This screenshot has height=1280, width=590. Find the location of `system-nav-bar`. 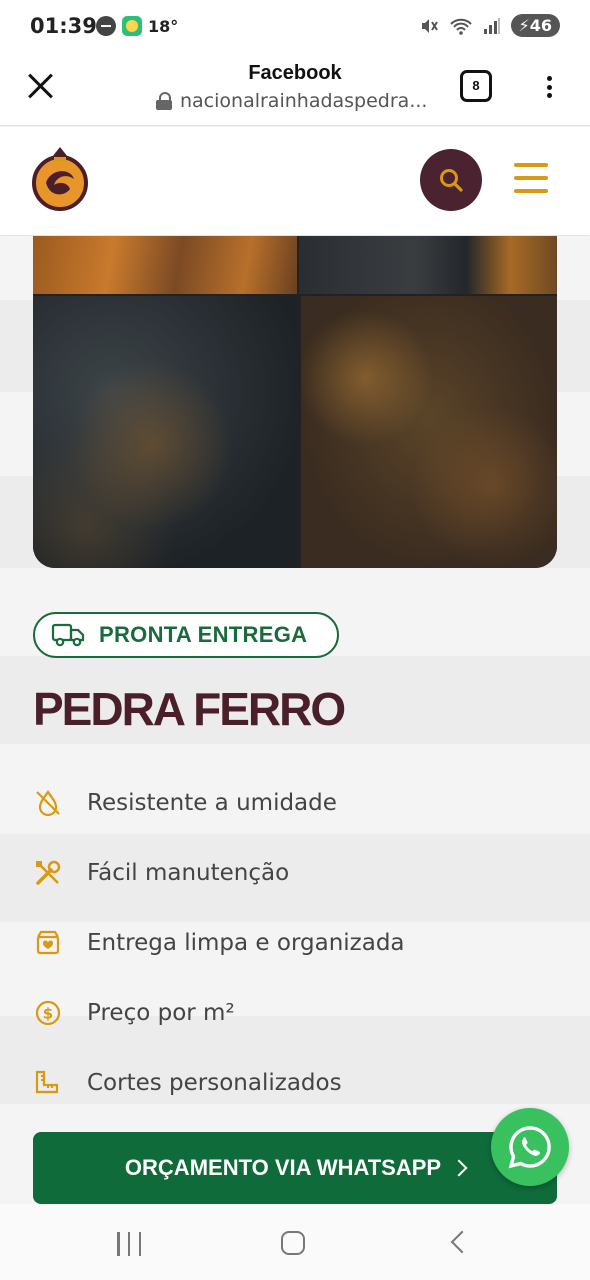

system-nav-bar is located at coordinates (295, 1242).